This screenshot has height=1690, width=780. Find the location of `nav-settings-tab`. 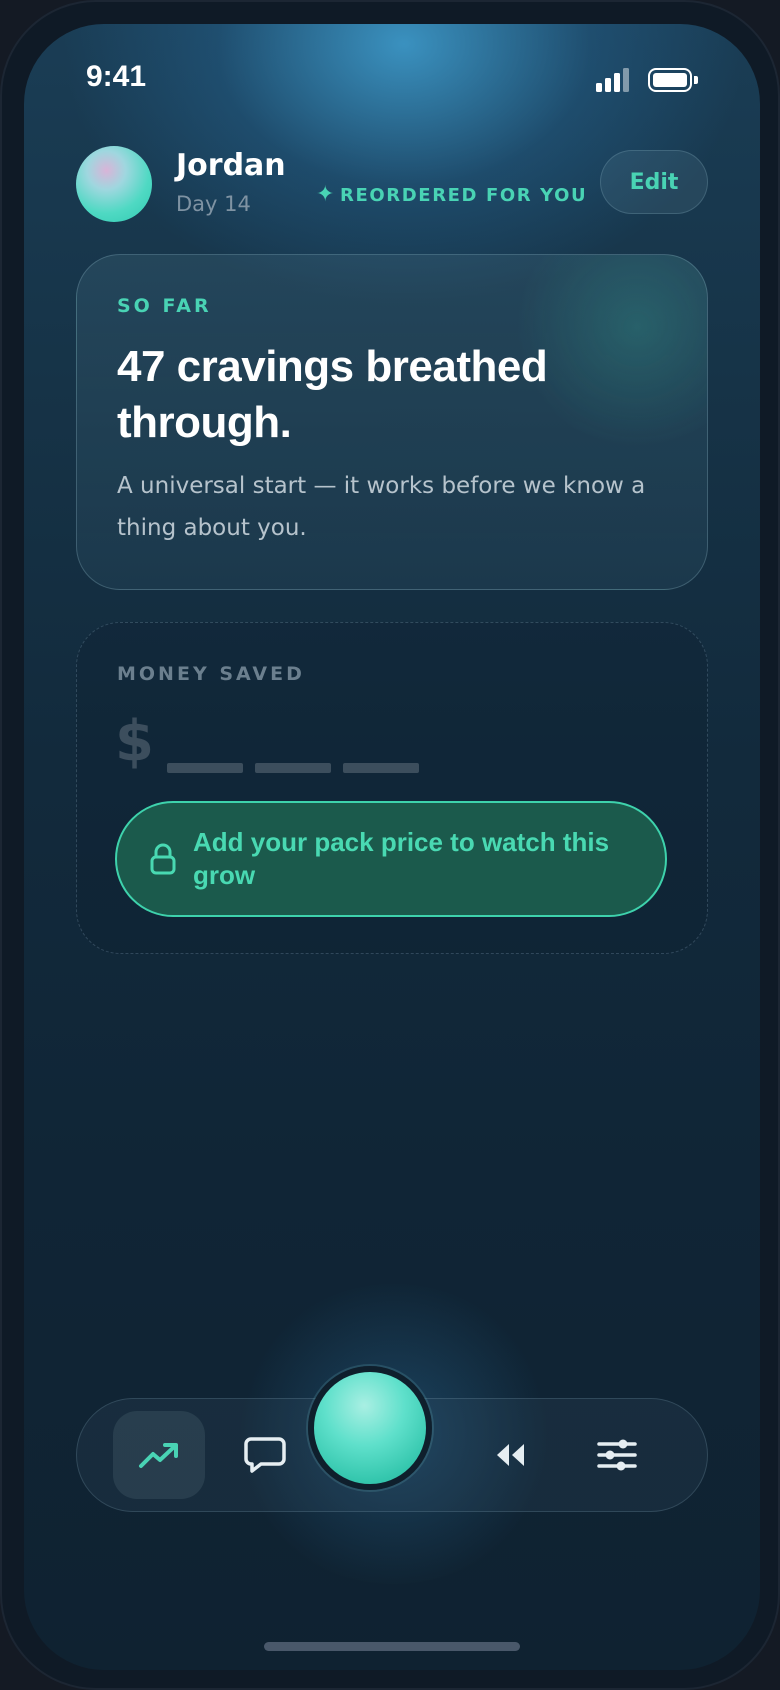

nav-settings-tab is located at coordinates (617, 1455).